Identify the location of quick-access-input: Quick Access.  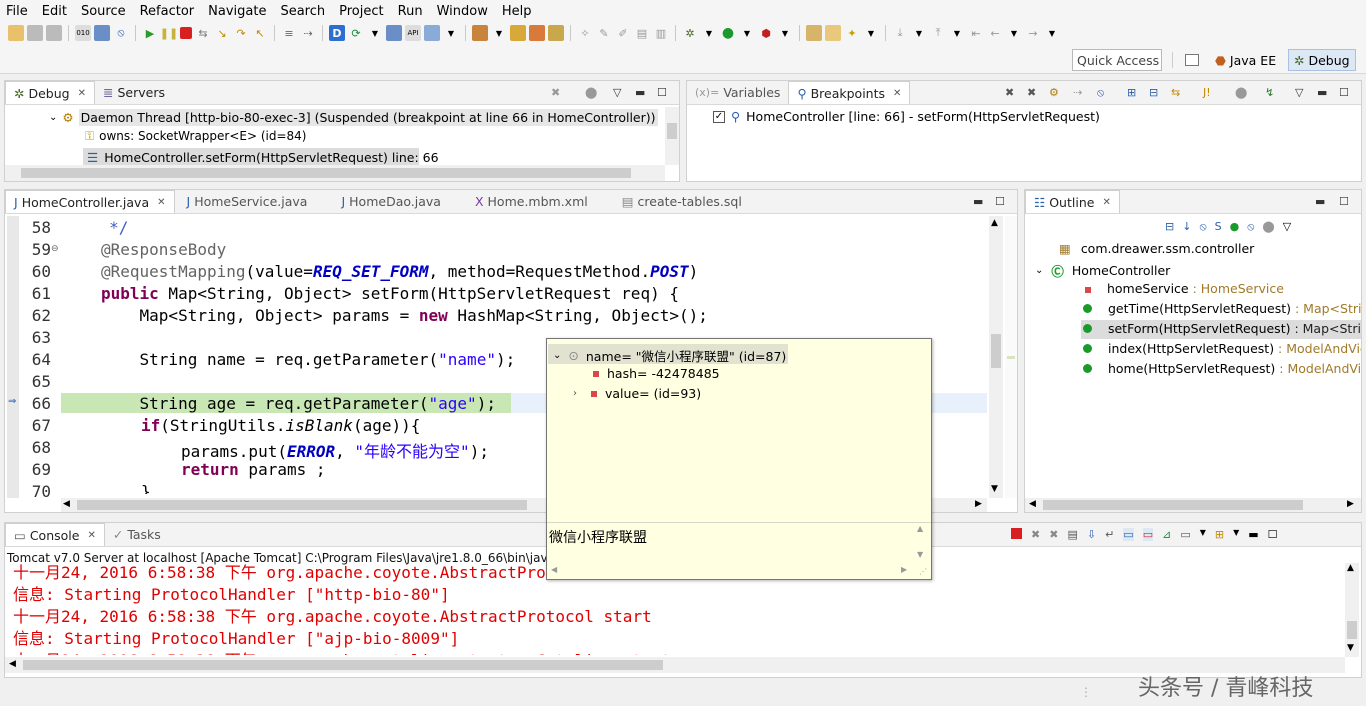
(1117, 60).